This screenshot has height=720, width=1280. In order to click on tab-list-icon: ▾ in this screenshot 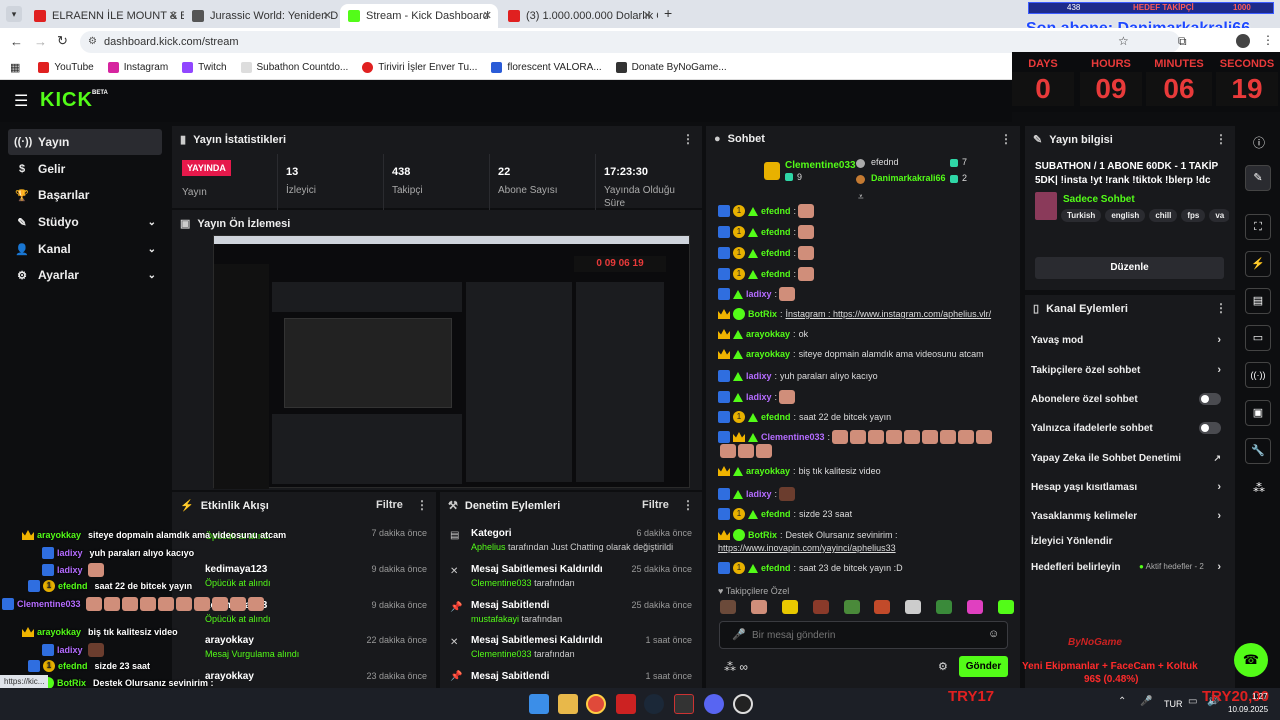, I will do `click(14, 14)`.